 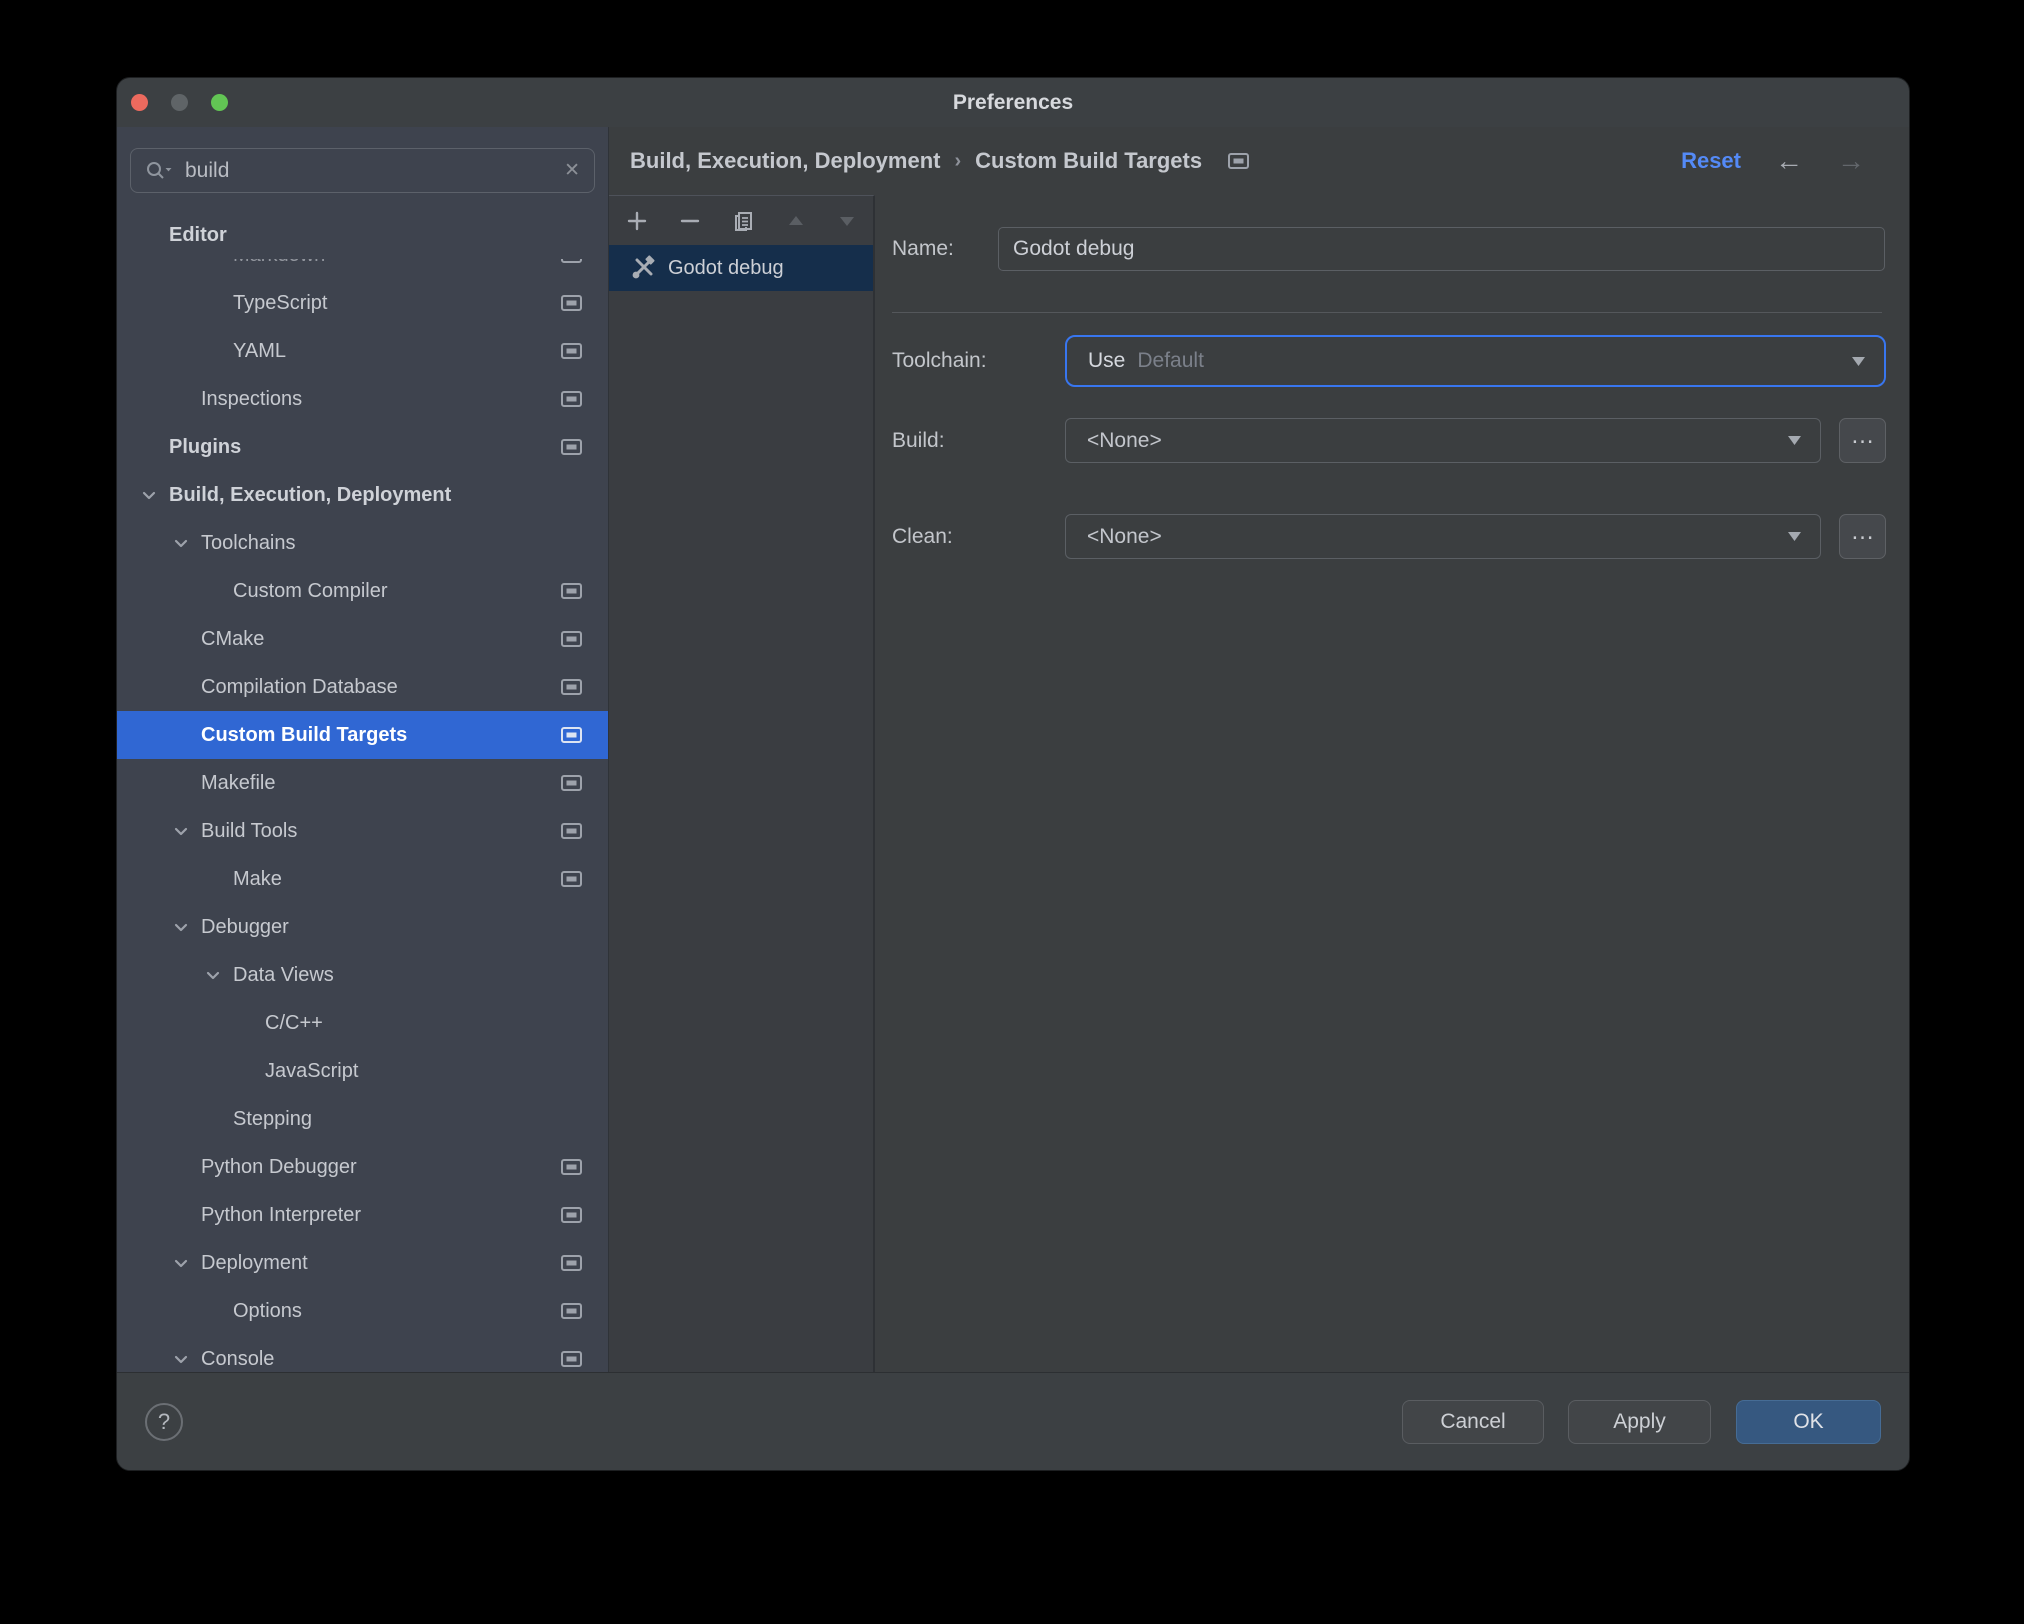 What do you see at coordinates (1473, 1421) in the screenshot?
I see `cancel-button: Cancel` at bounding box center [1473, 1421].